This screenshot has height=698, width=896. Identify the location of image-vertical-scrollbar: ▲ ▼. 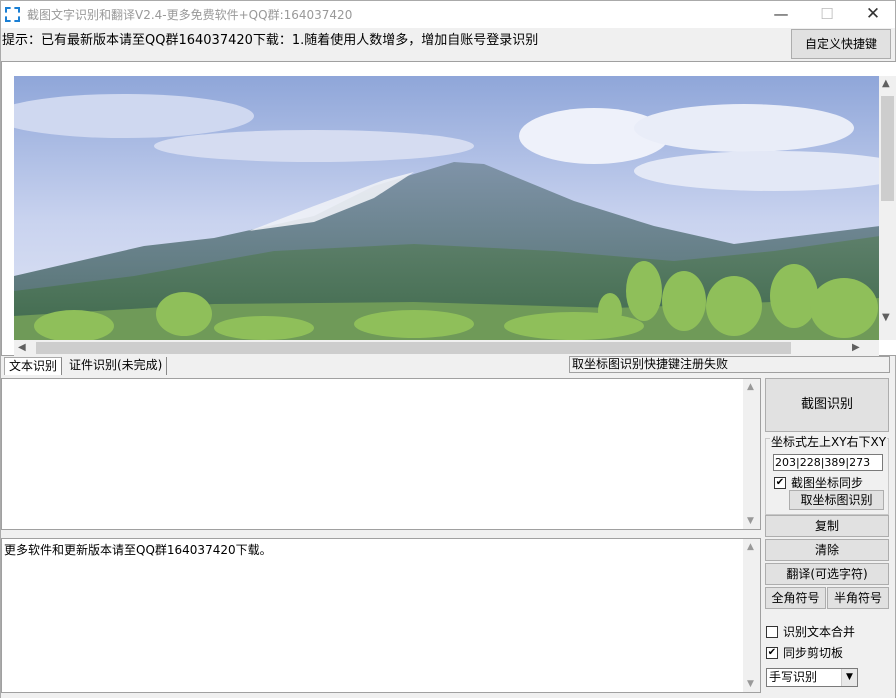
(887, 208).